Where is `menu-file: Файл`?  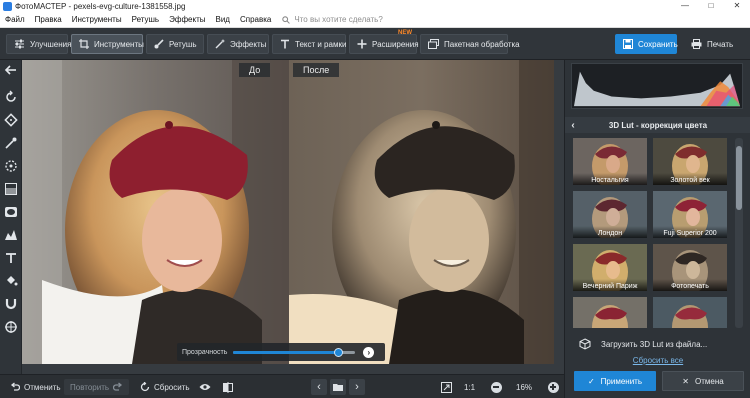 menu-file: Файл is located at coordinates (15, 20).